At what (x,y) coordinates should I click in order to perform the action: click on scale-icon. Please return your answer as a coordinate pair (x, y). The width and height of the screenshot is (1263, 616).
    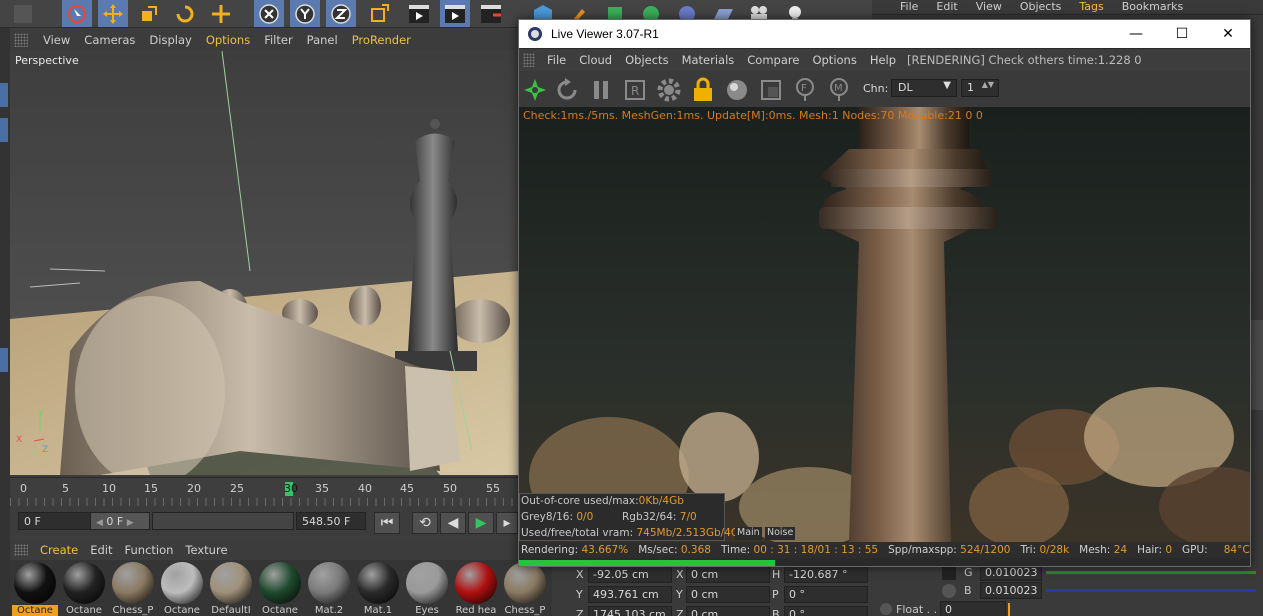
    Looking at the image, I should click on (149, 13).